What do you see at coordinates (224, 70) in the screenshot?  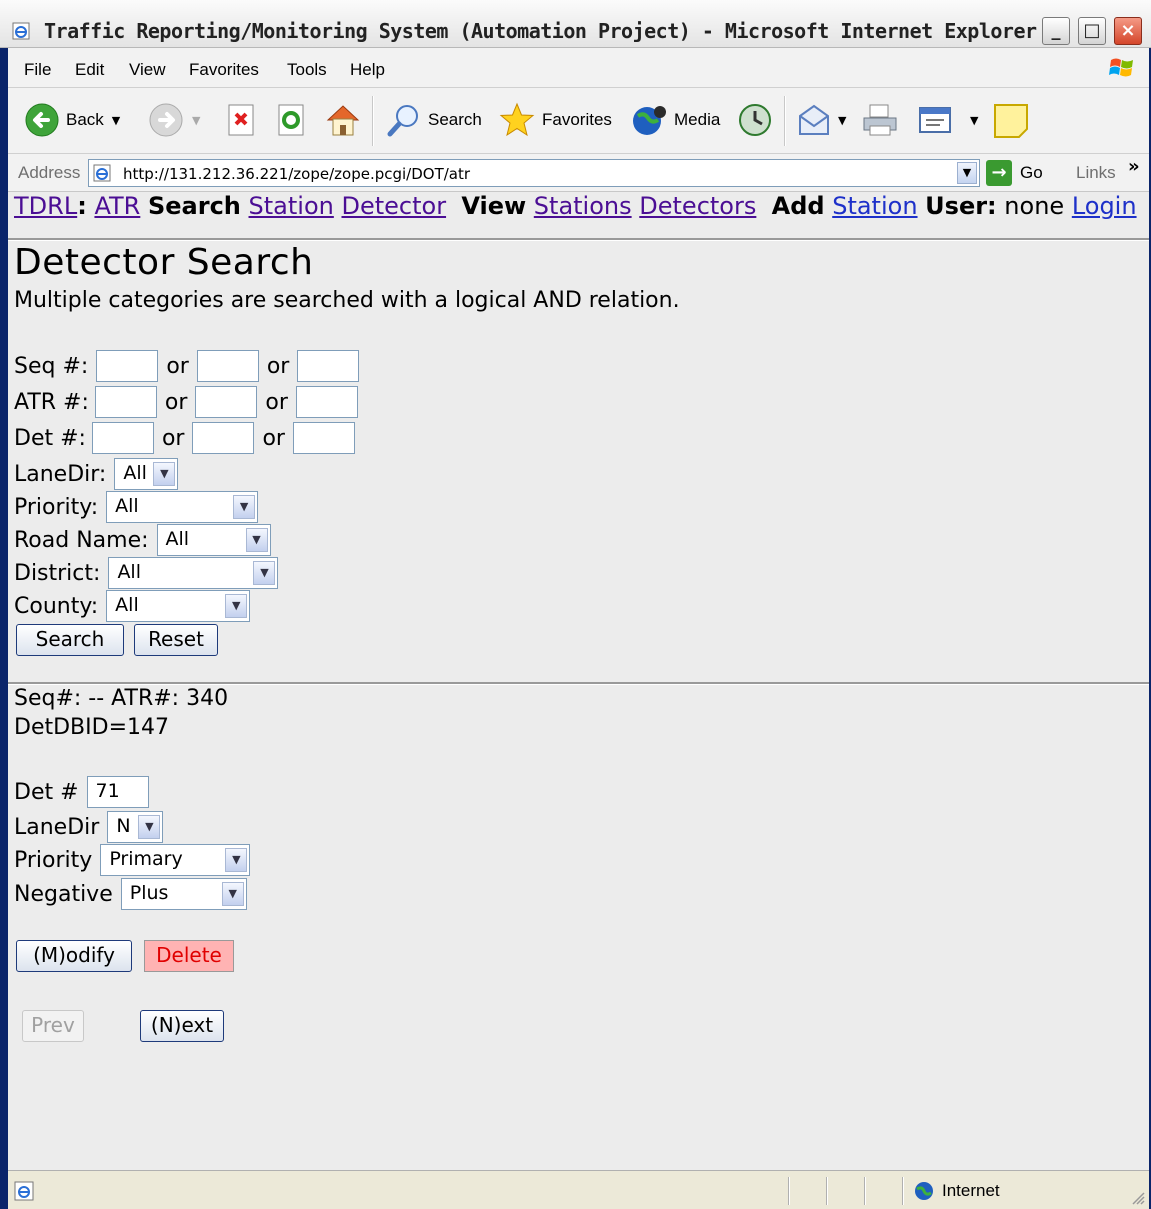 I see `menu-favorites: Favorites` at bounding box center [224, 70].